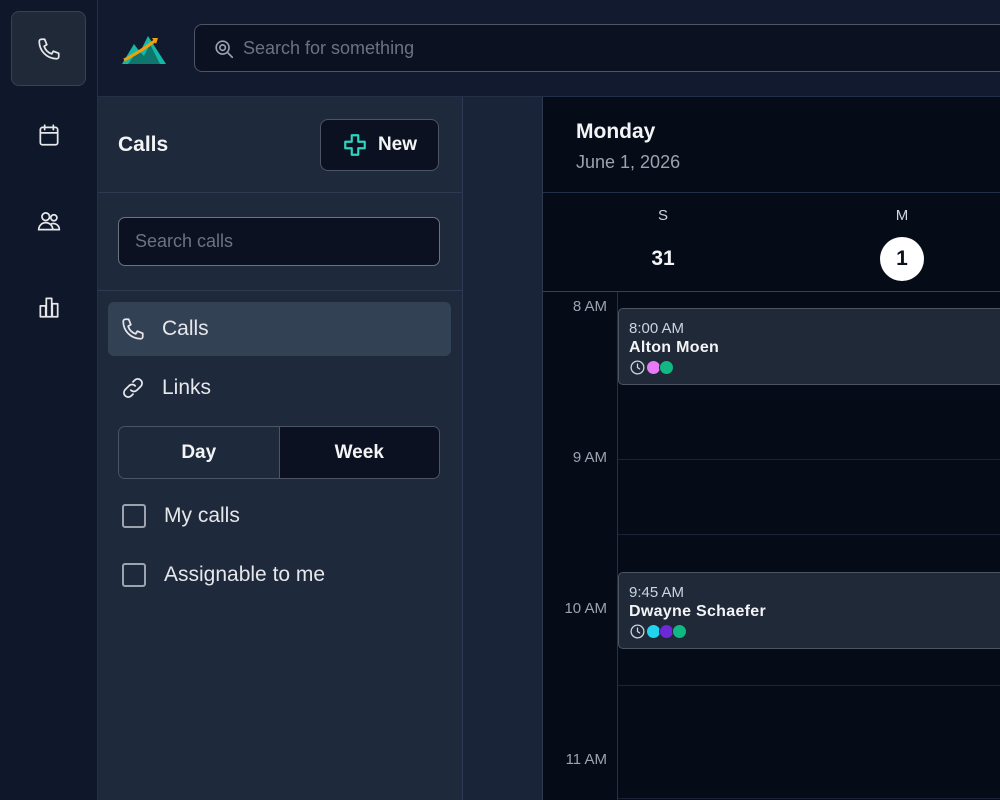 Image resolution: width=1000 pixels, height=800 pixels. What do you see at coordinates (628, 162) in the screenshot?
I see `full-date: June 1, 2026` at bounding box center [628, 162].